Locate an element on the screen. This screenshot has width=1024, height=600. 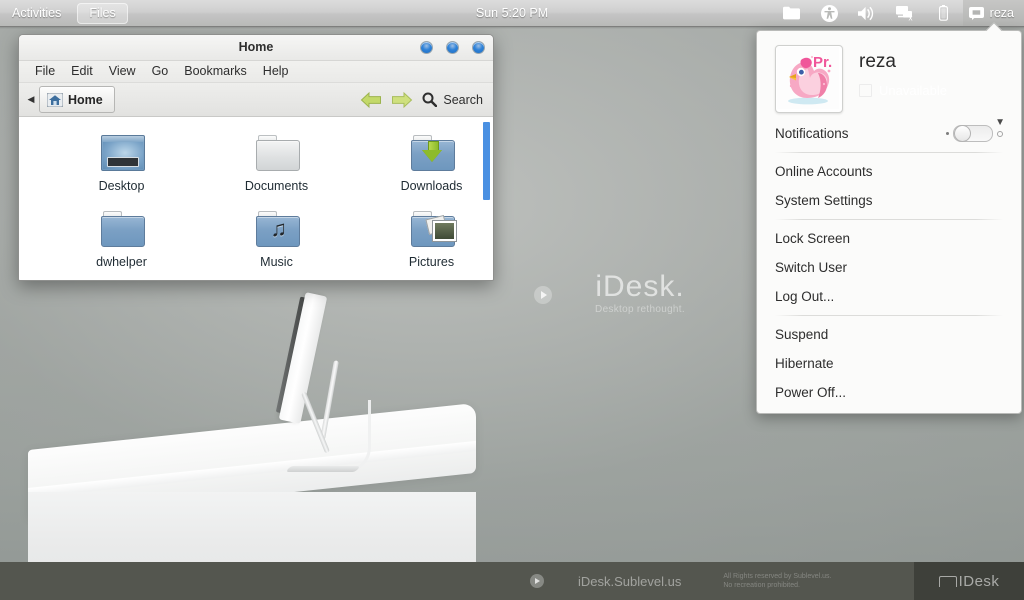
footer-play-icon is located at coordinates (537, 581).